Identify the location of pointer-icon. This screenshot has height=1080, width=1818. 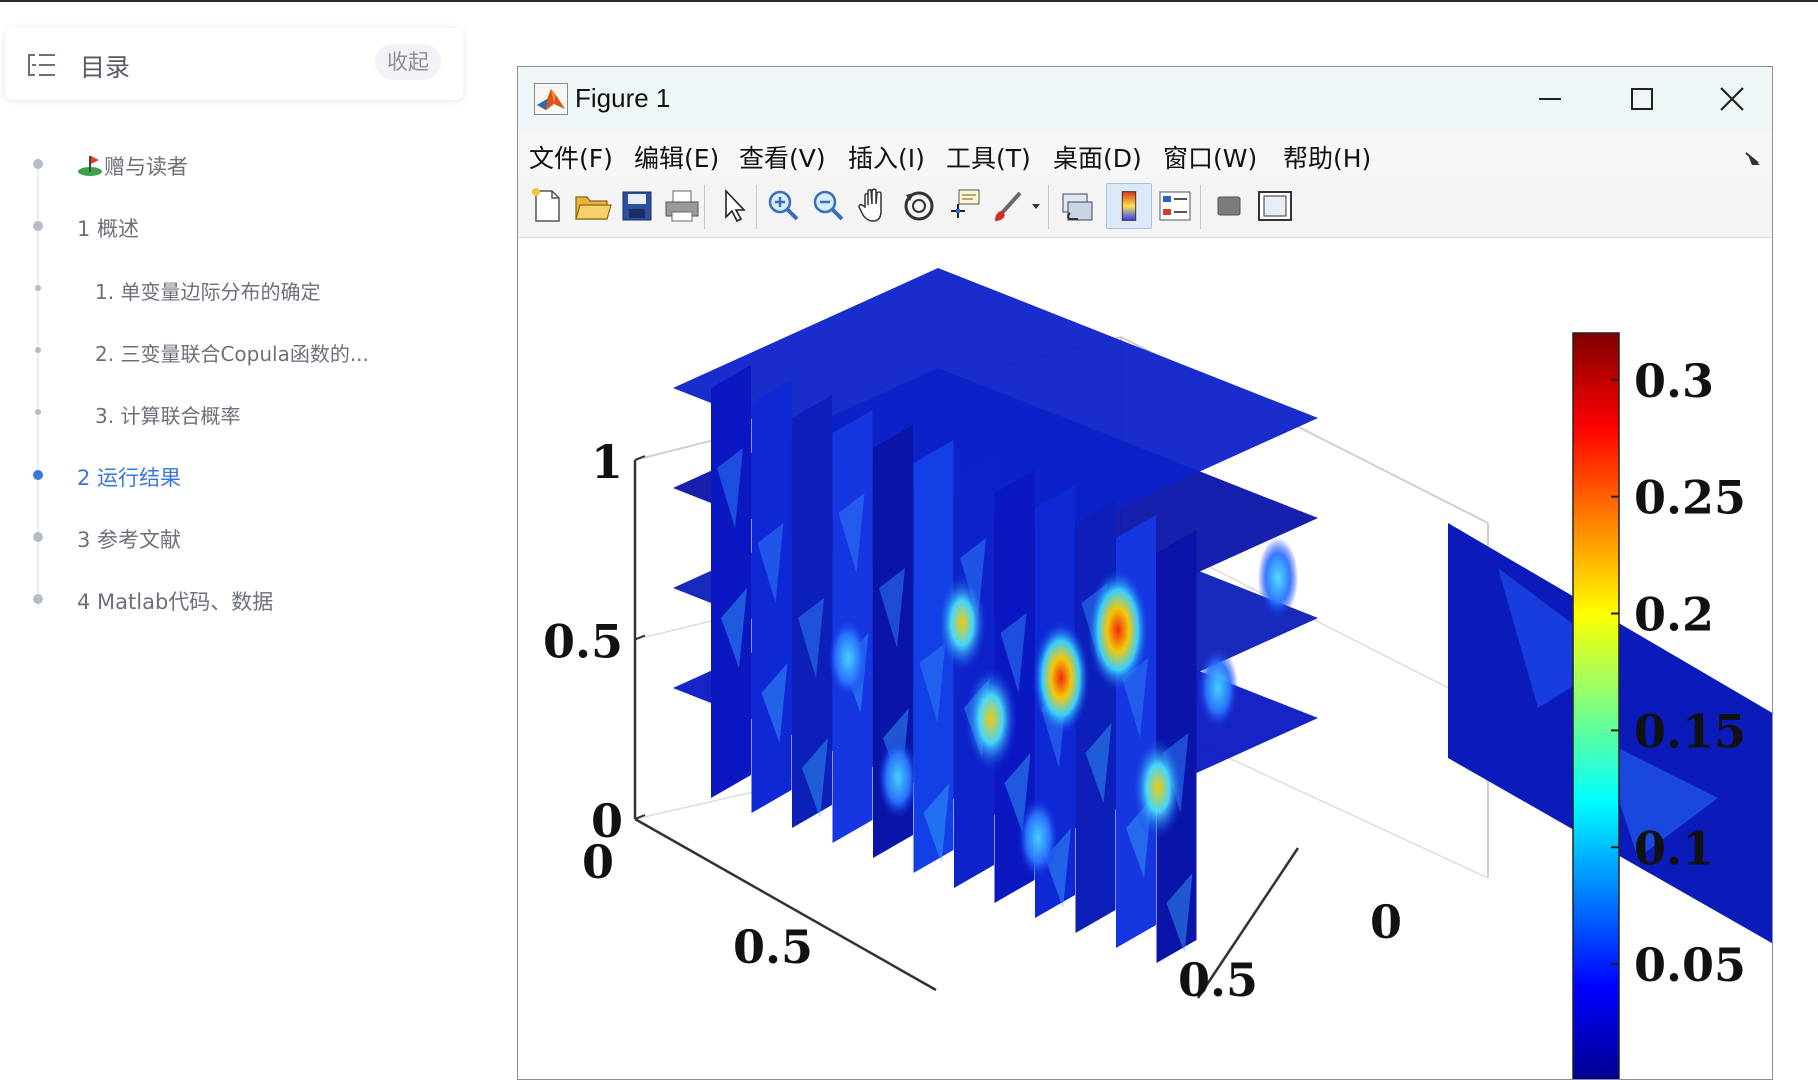
(733, 206).